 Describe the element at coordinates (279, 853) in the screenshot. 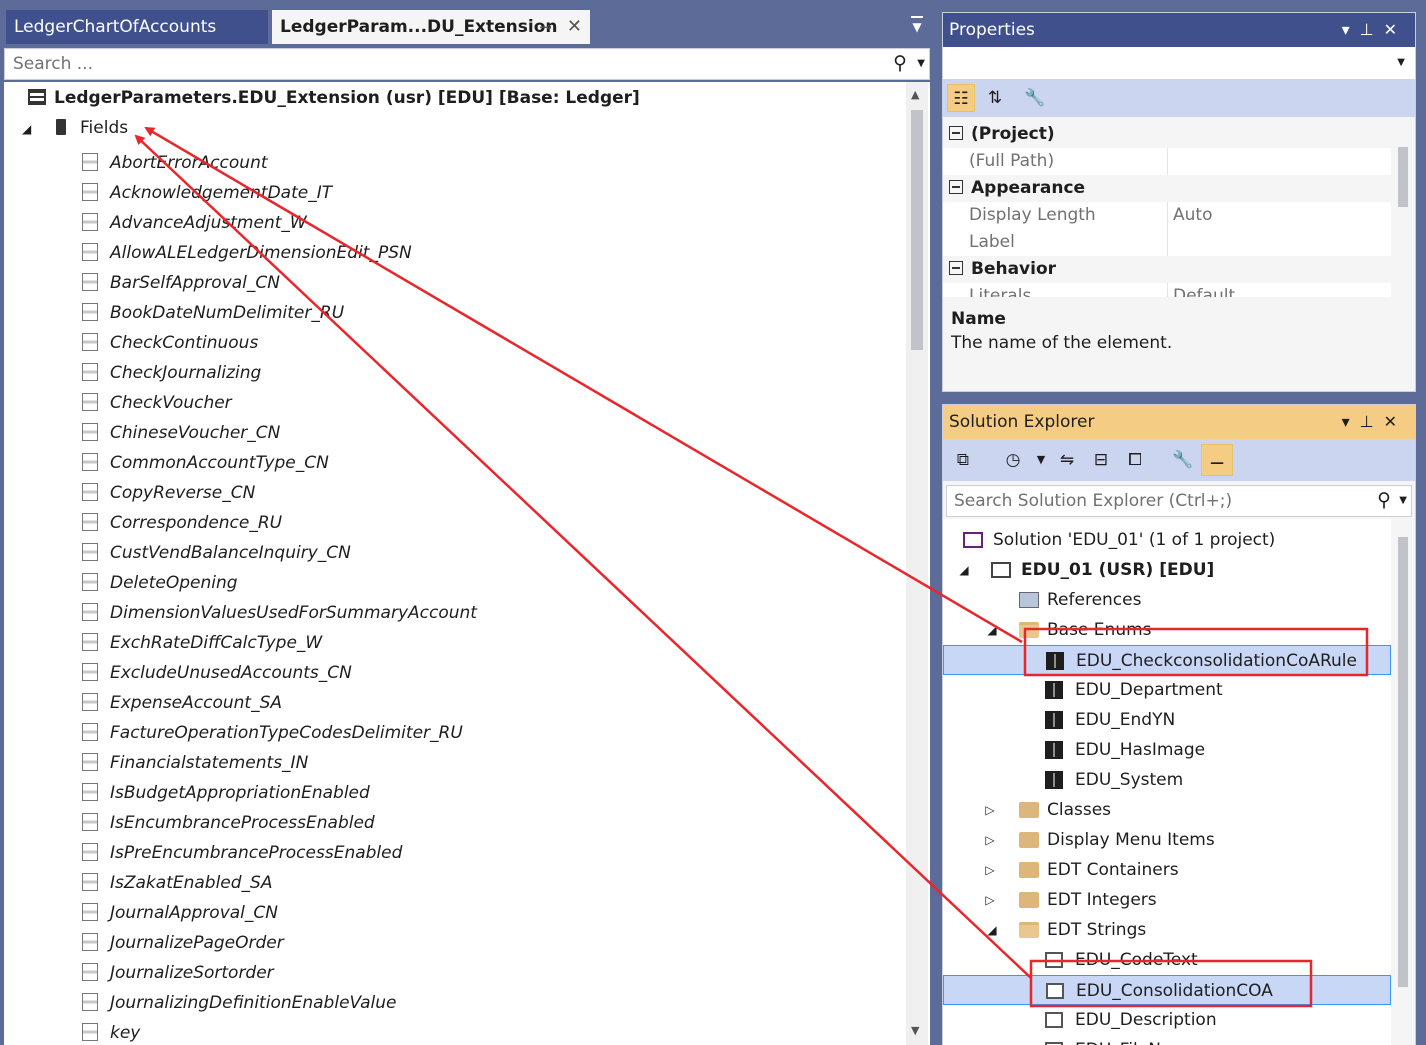

I see `field-item: IsPreEncumbranceProcessEnabled` at that location.